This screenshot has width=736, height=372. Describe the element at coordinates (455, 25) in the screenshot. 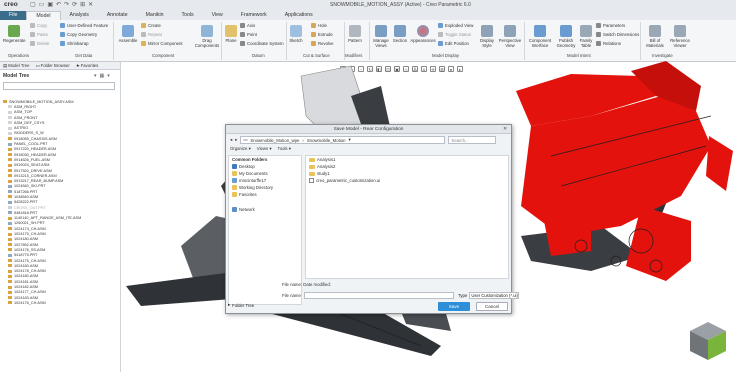

I see `exploded-view-button: Exploded View` at that location.